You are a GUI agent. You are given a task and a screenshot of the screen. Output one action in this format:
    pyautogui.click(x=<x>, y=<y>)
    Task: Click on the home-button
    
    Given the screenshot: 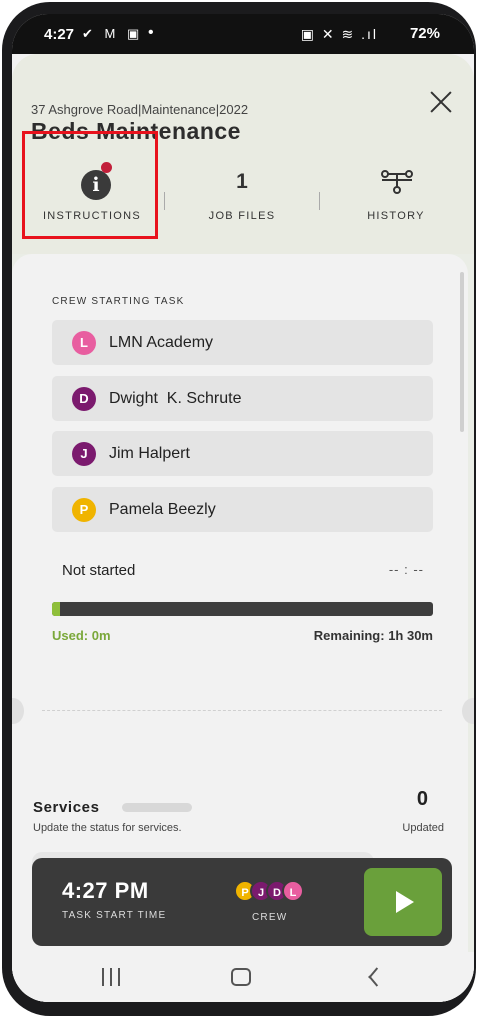 What is the action you would take?
    pyautogui.click(x=241, y=977)
    